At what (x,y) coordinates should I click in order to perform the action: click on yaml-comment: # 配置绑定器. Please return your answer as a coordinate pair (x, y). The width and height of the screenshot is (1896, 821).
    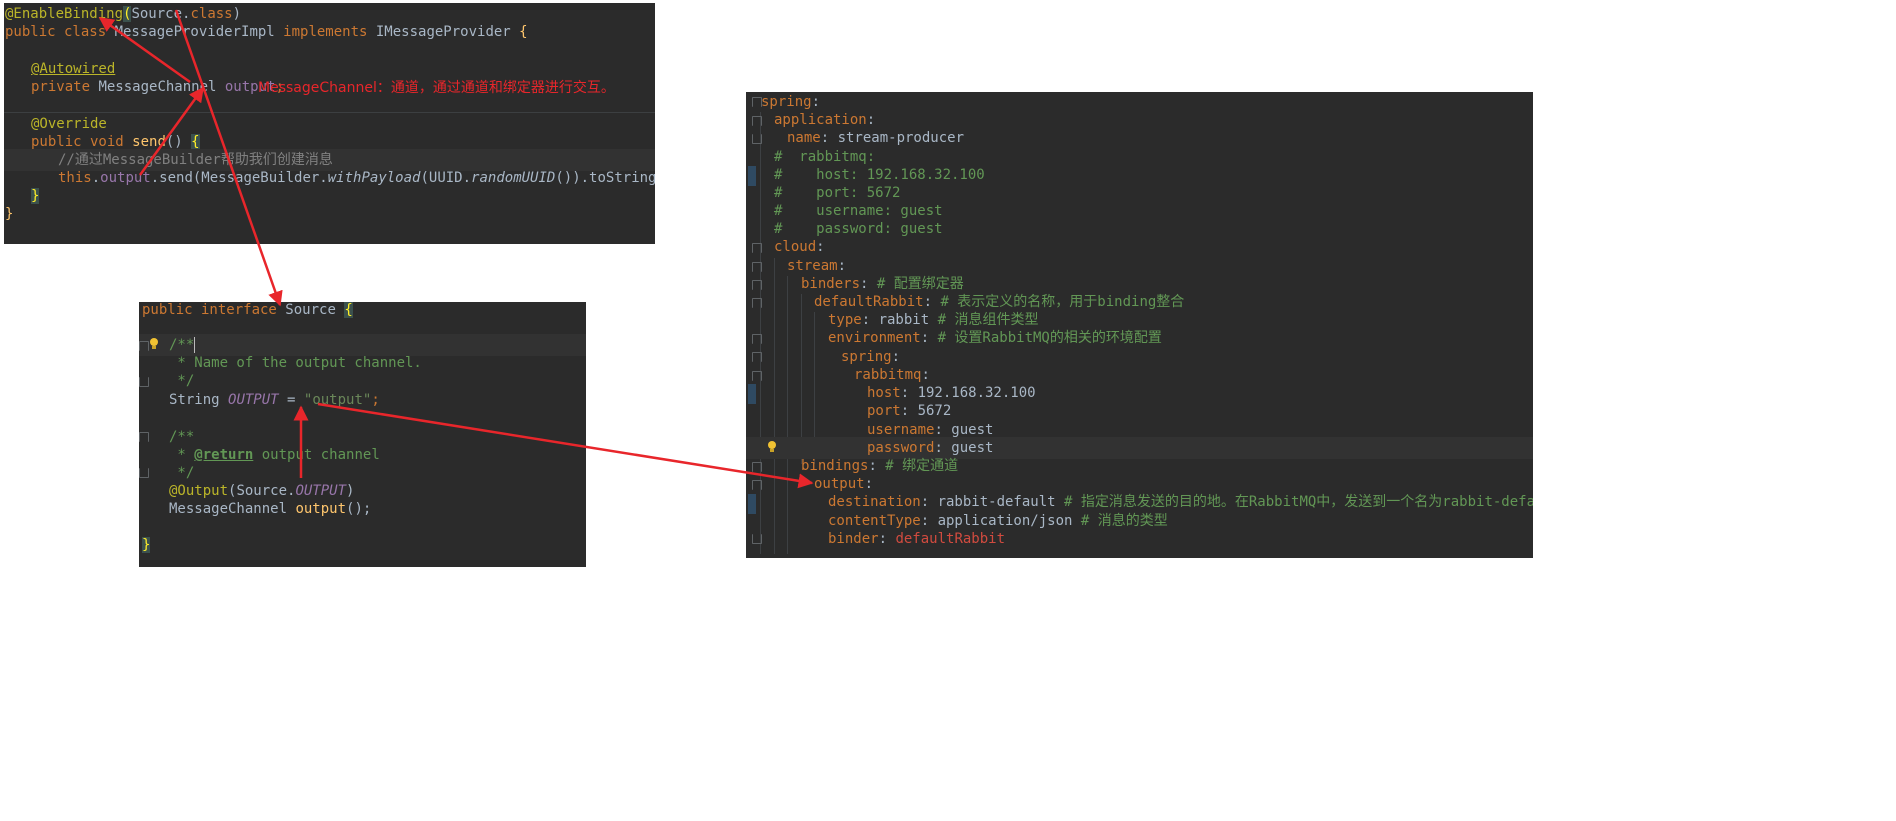
    Looking at the image, I should click on (920, 284).